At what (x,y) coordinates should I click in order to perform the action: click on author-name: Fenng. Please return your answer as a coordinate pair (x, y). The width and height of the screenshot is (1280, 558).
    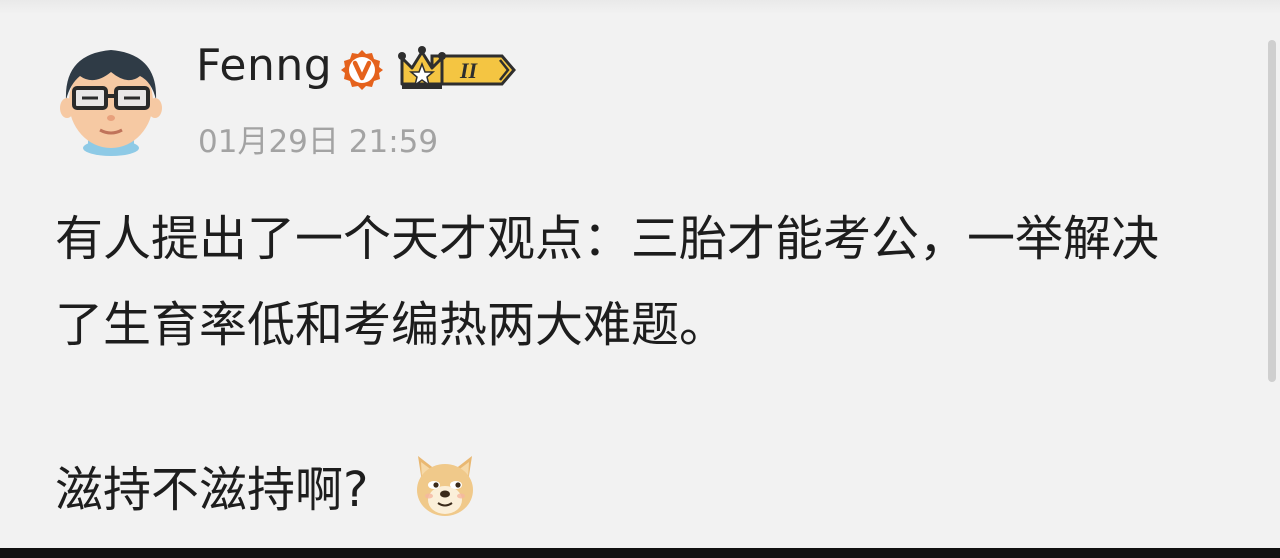
    Looking at the image, I should click on (264, 65).